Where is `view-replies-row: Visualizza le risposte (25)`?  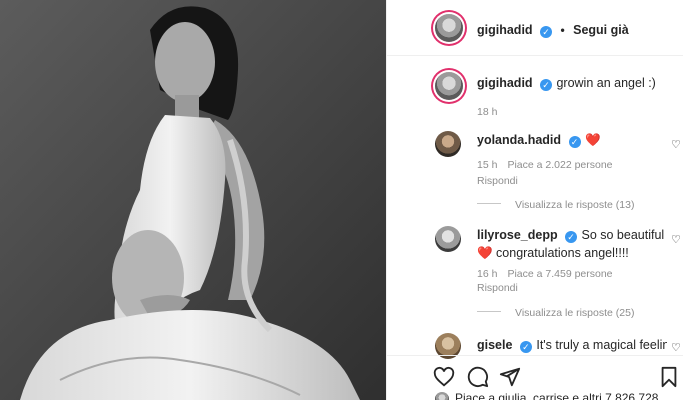
view-replies-row: Visualizza le risposte (25) is located at coordinates (555, 312).